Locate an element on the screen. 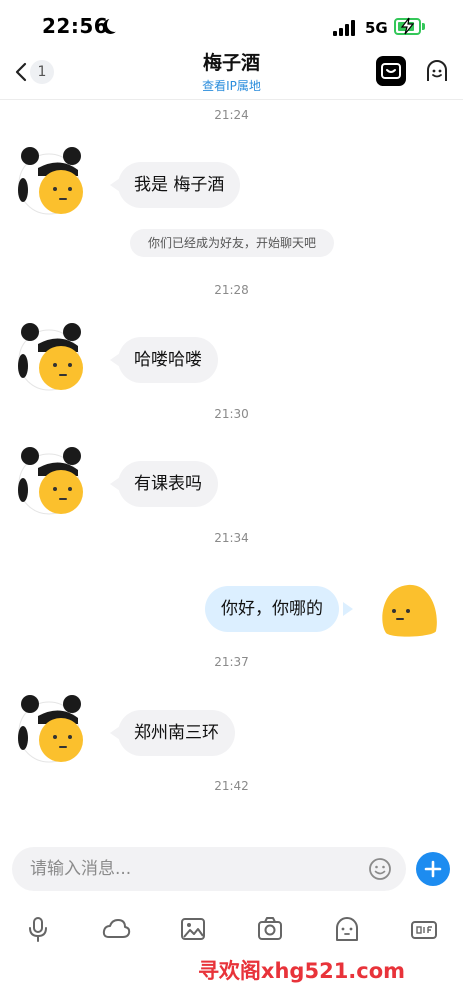 The image size is (463, 1000). video-call-icon is located at coordinates (391, 71).